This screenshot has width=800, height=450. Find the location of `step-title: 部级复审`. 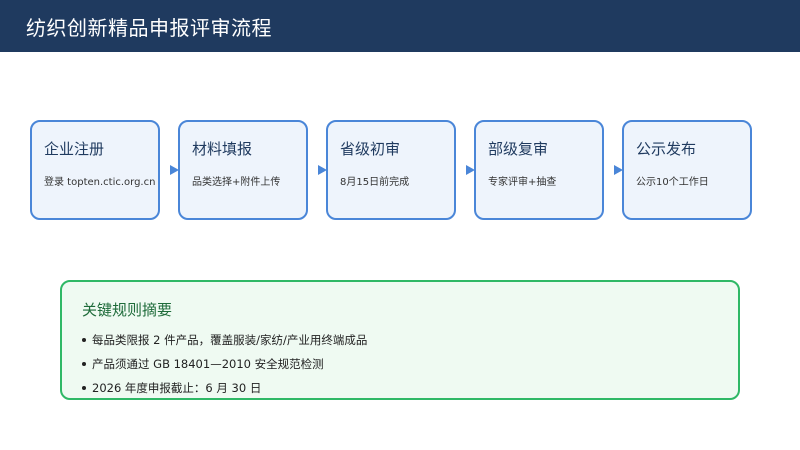

step-title: 部级复审 is located at coordinates (518, 149).